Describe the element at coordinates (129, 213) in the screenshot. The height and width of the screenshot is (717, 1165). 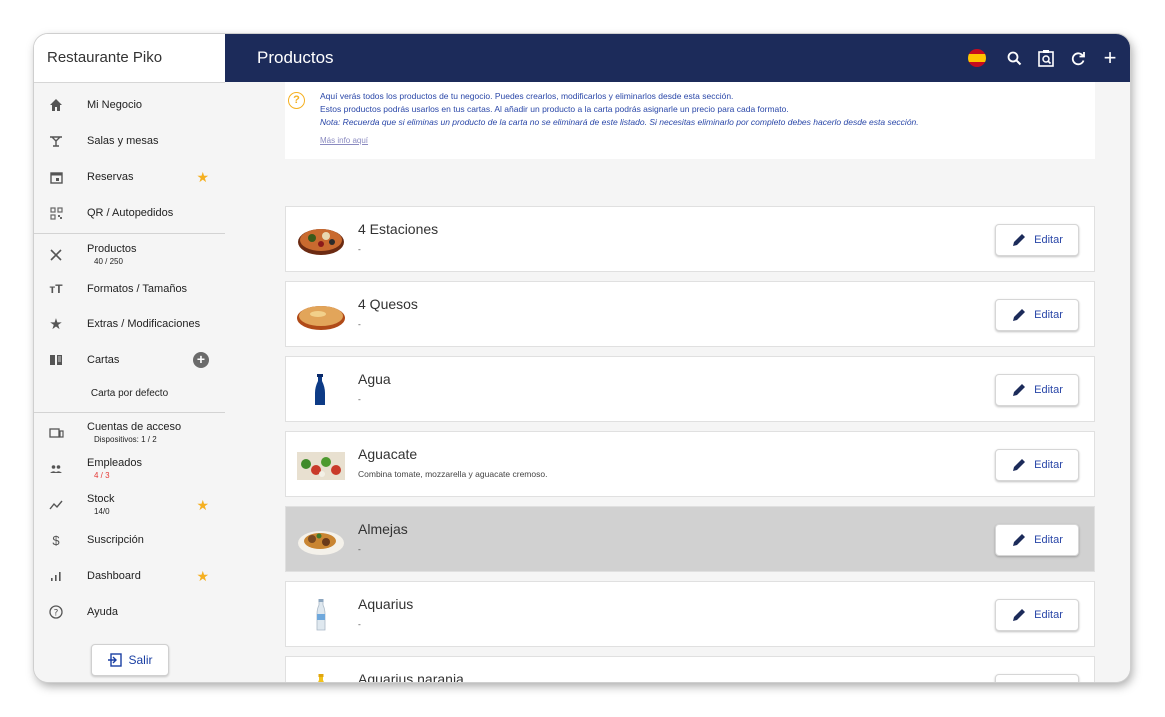
I see `sidebar-item-qr: QR / Autopedidos` at that location.